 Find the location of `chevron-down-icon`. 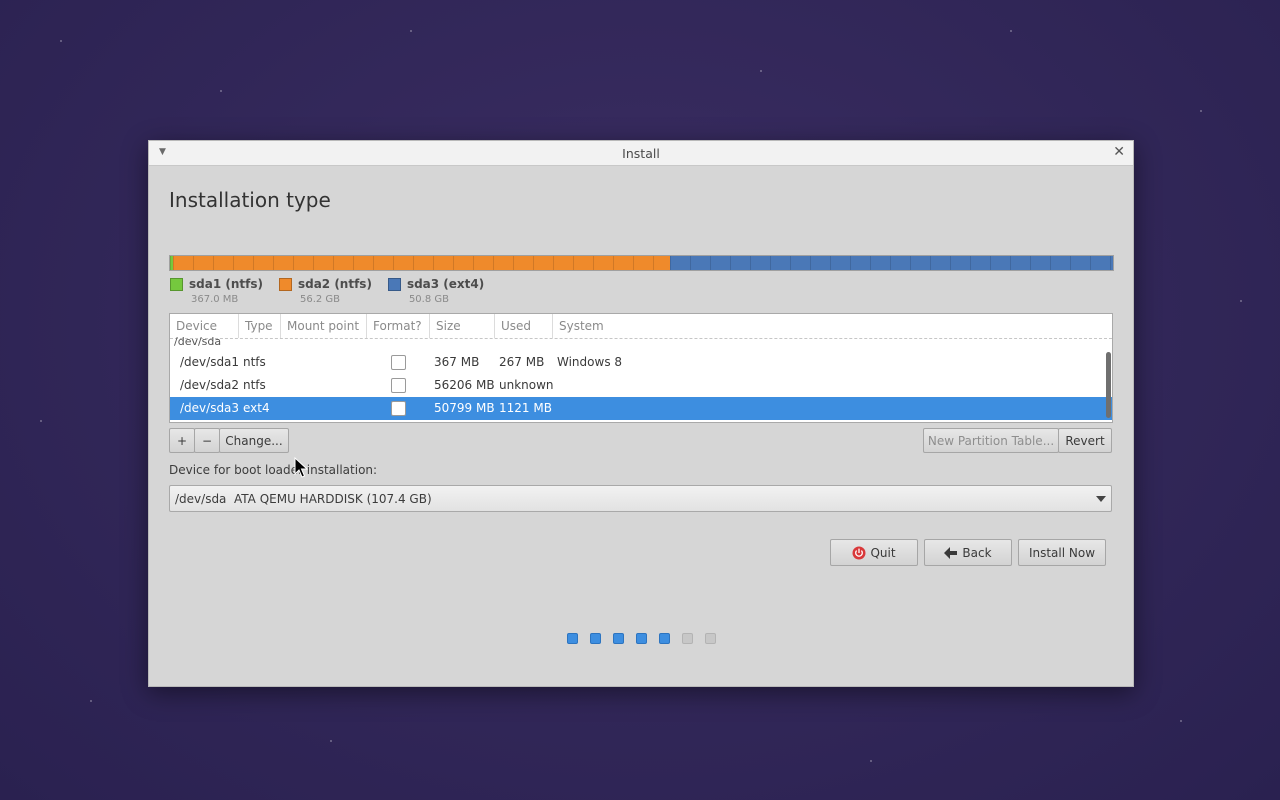

chevron-down-icon is located at coordinates (1101, 499).